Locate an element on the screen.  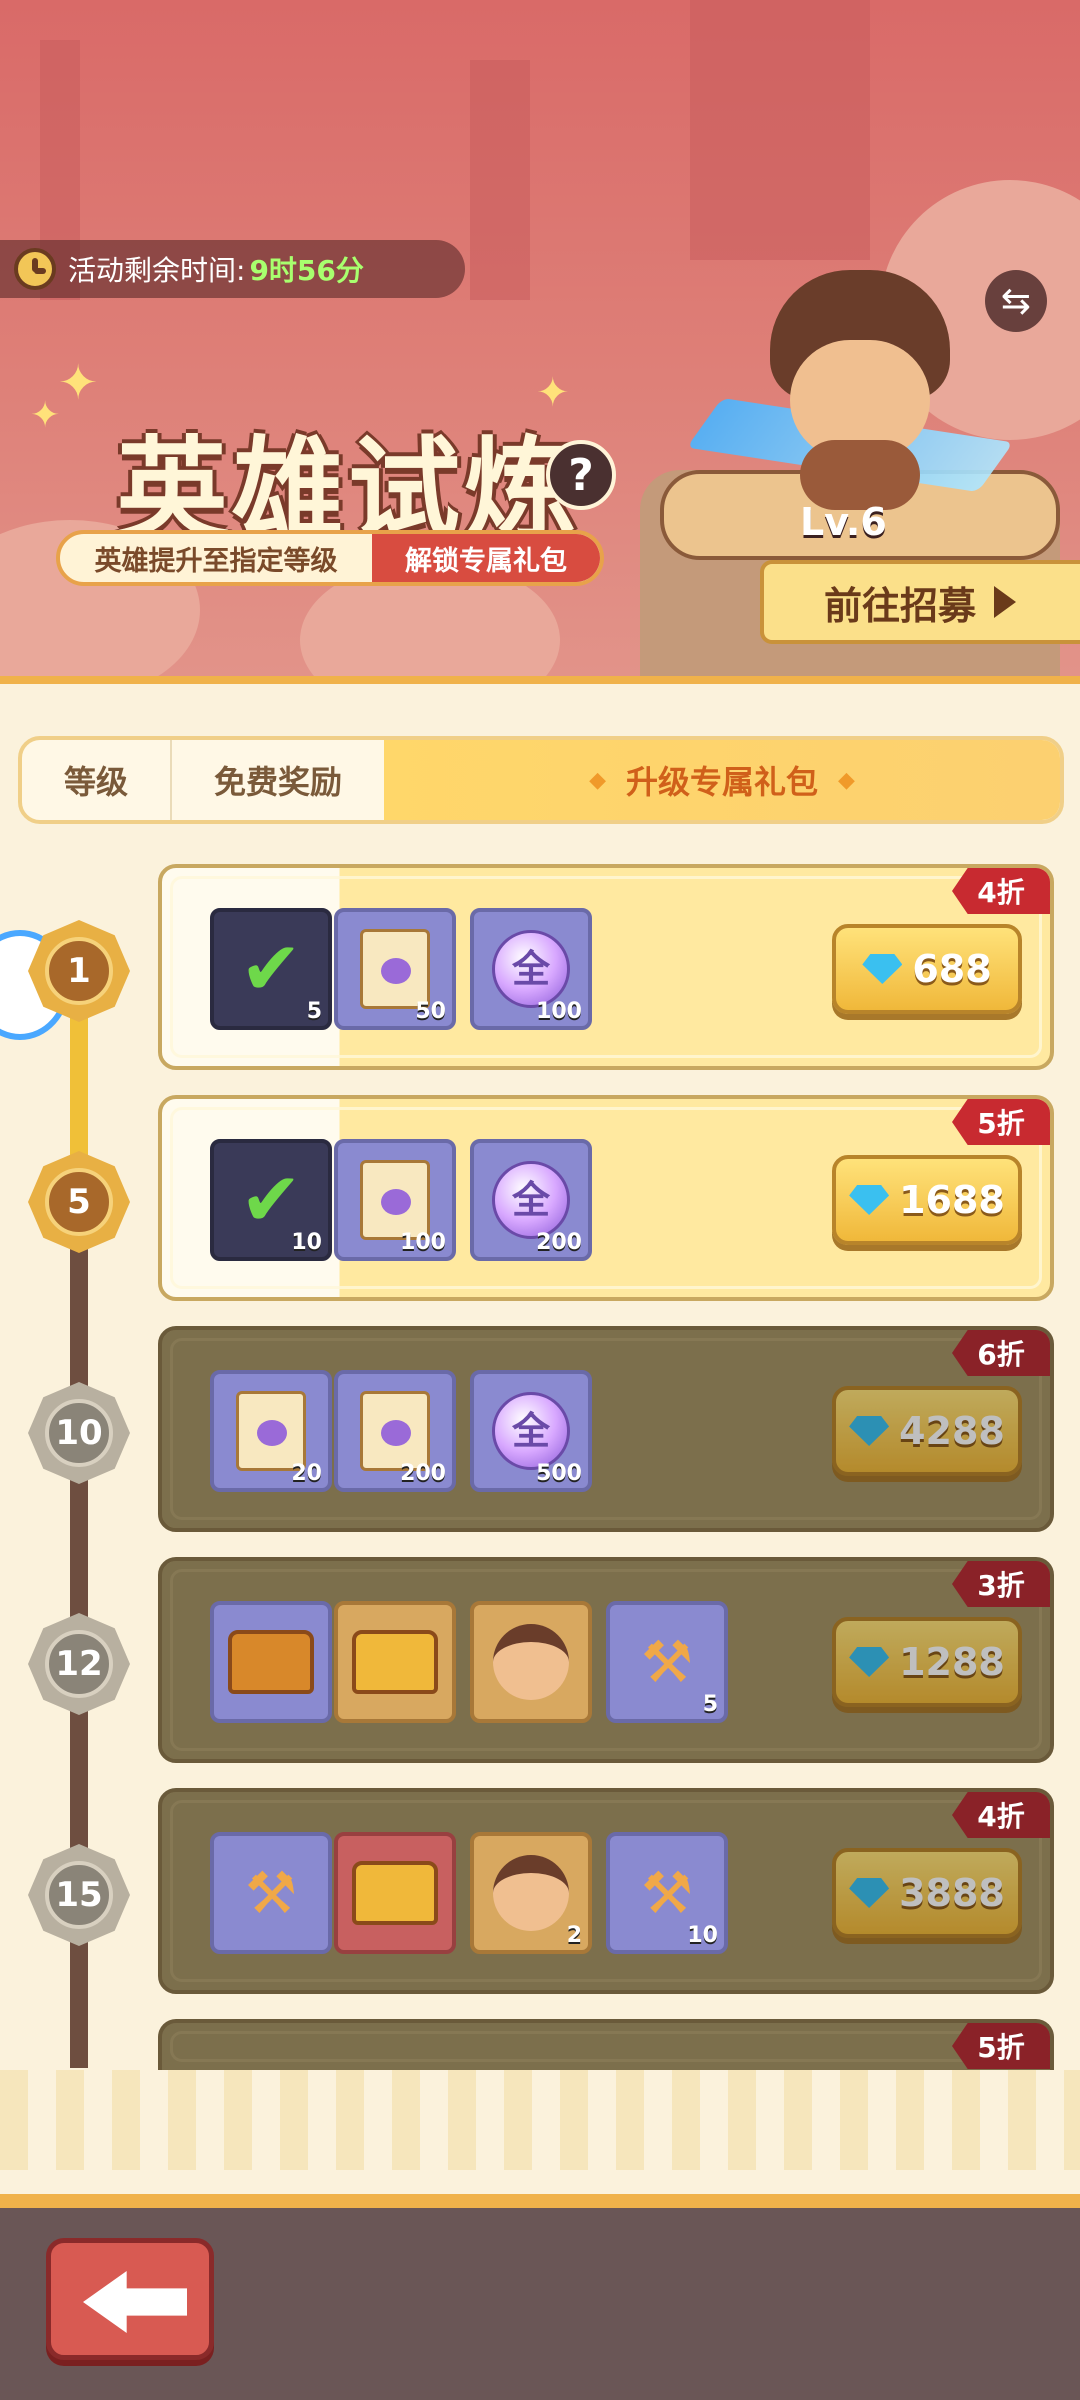
tab-level: 等级 is located at coordinates (97, 780).